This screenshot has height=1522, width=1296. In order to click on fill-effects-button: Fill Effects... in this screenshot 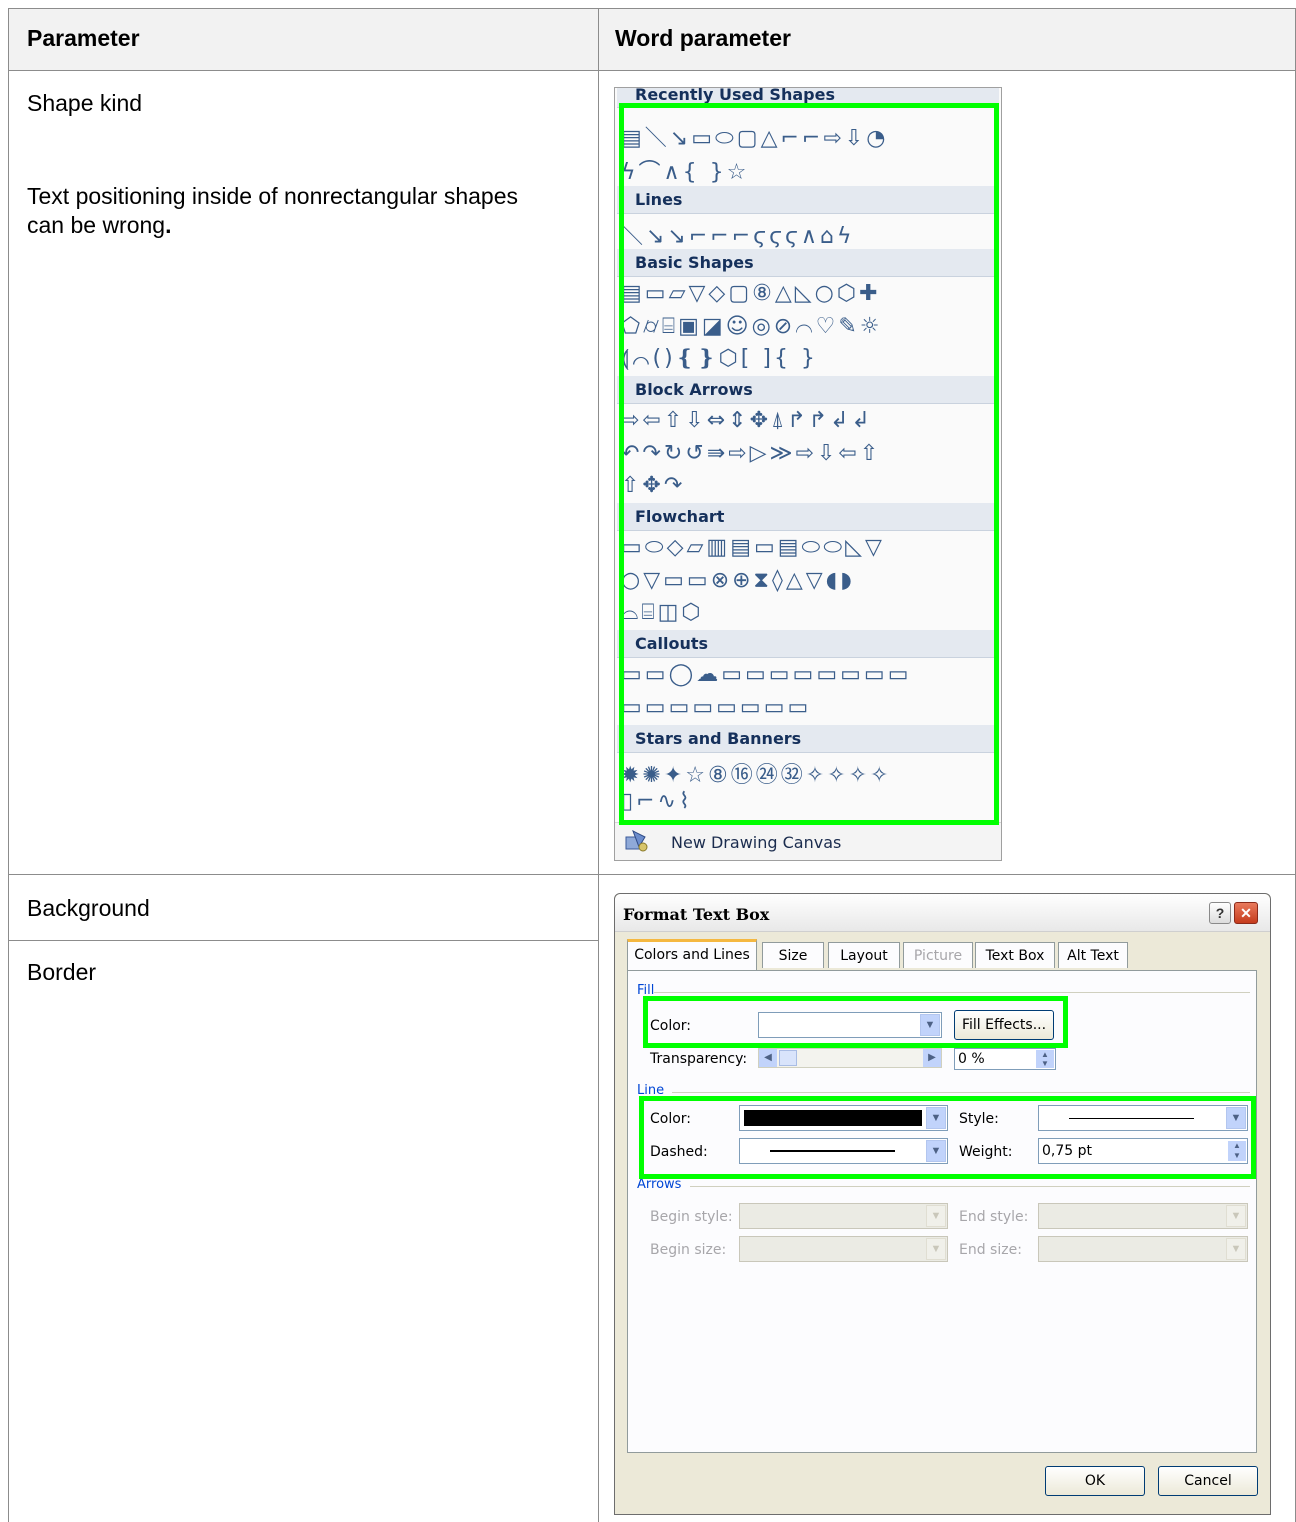, I will do `click(1004, 1025)`.